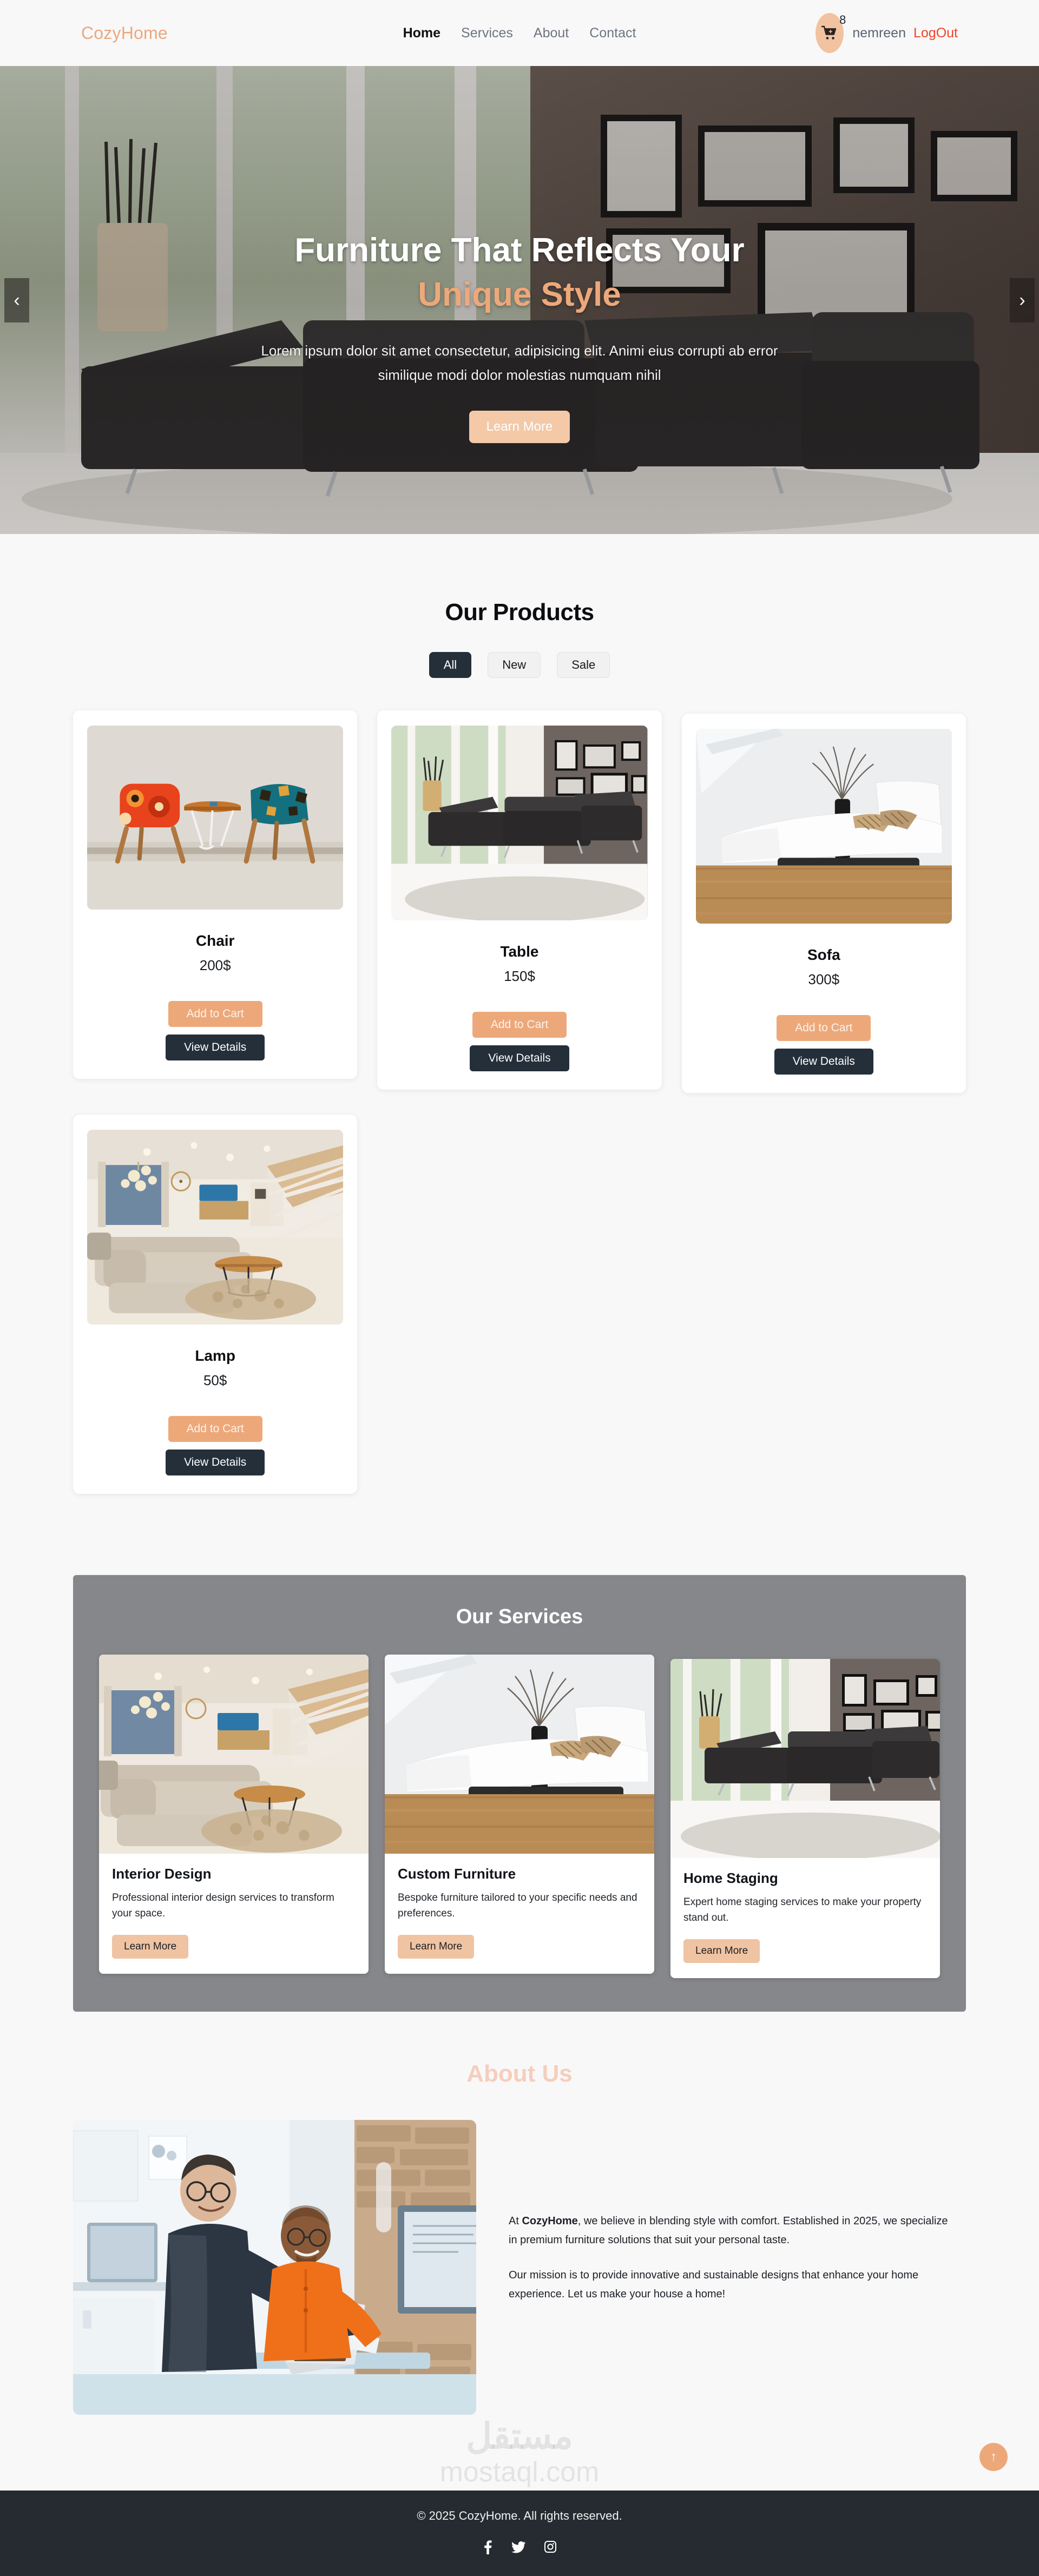  Describe the element at coordinates (612, 33) in the screenshot. I see `nav-link-contact: Contact` at that location.